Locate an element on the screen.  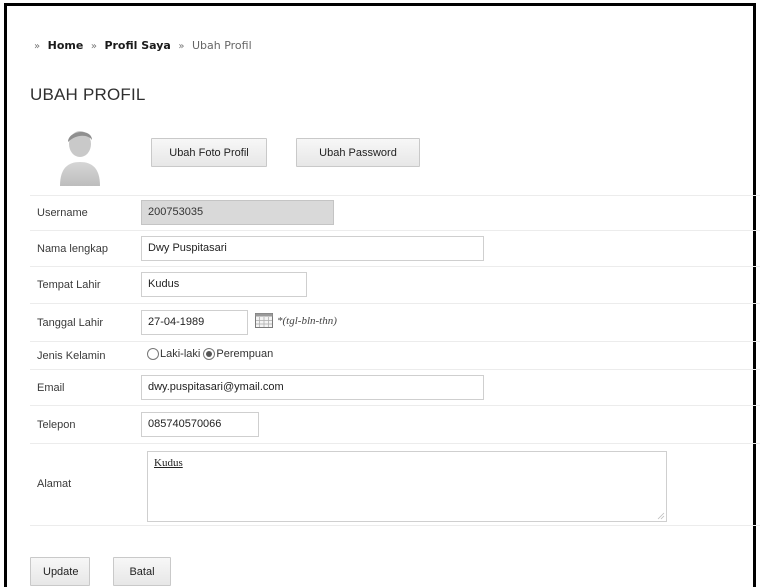
breadcrumb-home-link: Home is located at coordinates (66, 45).